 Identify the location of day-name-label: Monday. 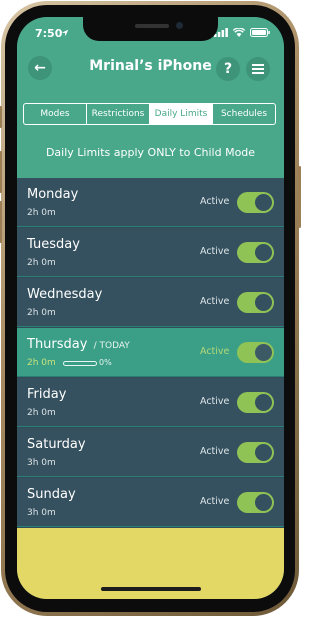
(53, 194).